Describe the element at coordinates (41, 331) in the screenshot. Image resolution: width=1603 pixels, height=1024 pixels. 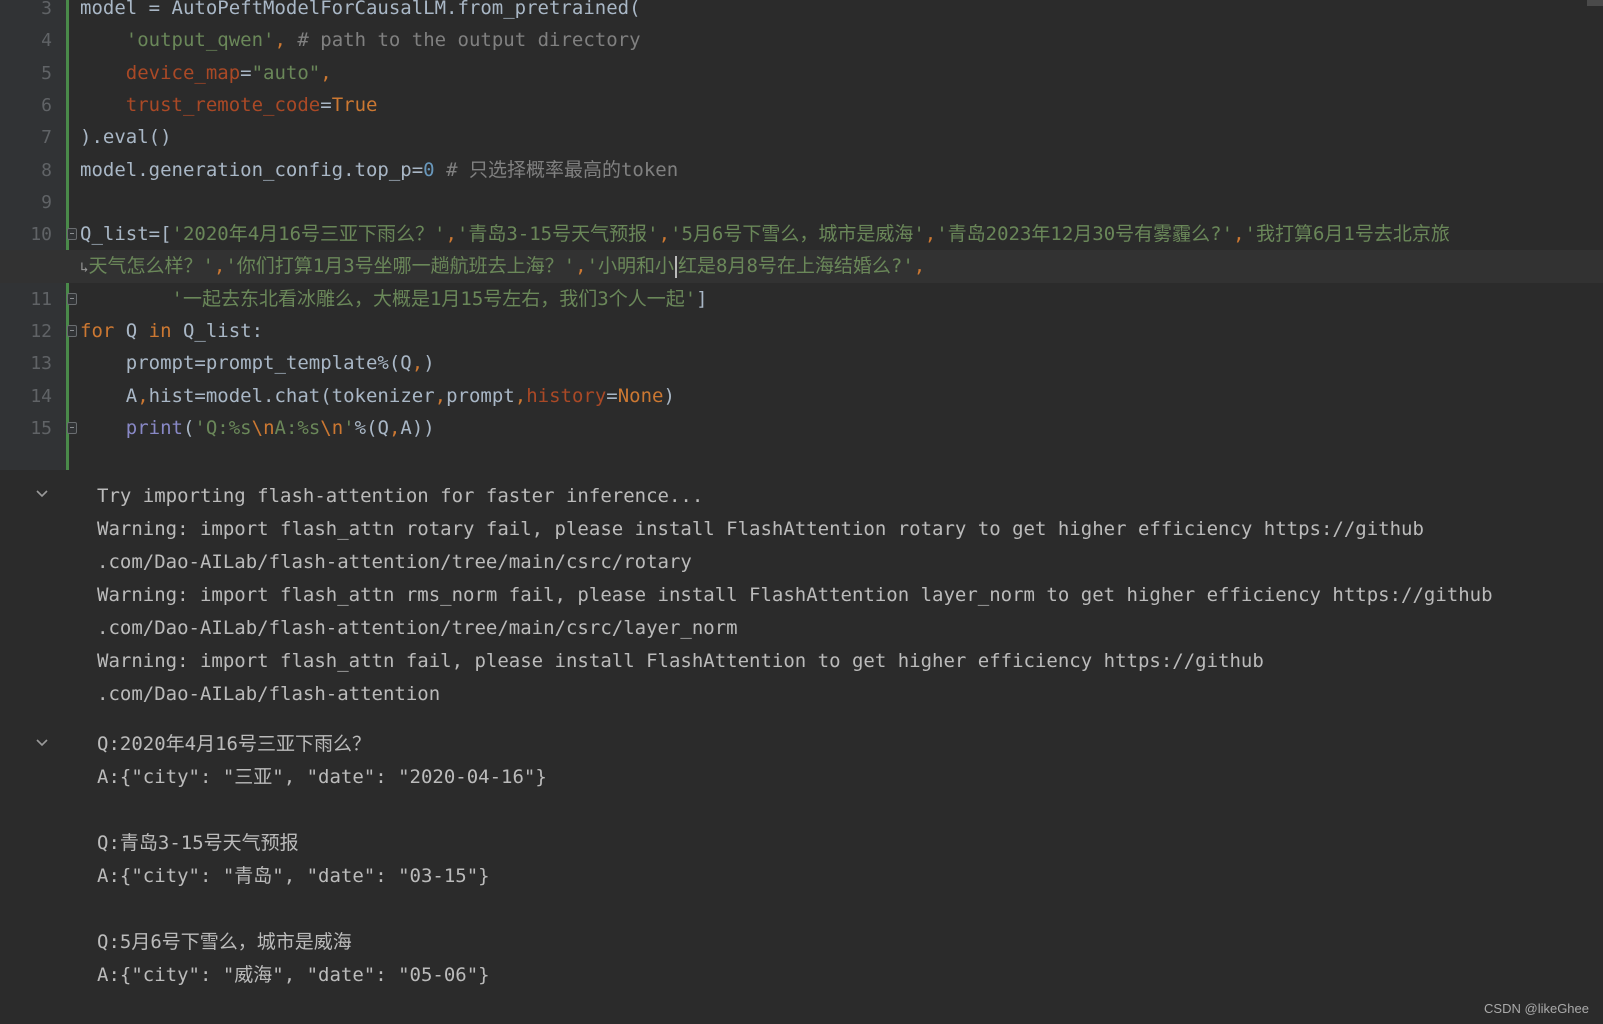
I see `line-number: 12` at that location.